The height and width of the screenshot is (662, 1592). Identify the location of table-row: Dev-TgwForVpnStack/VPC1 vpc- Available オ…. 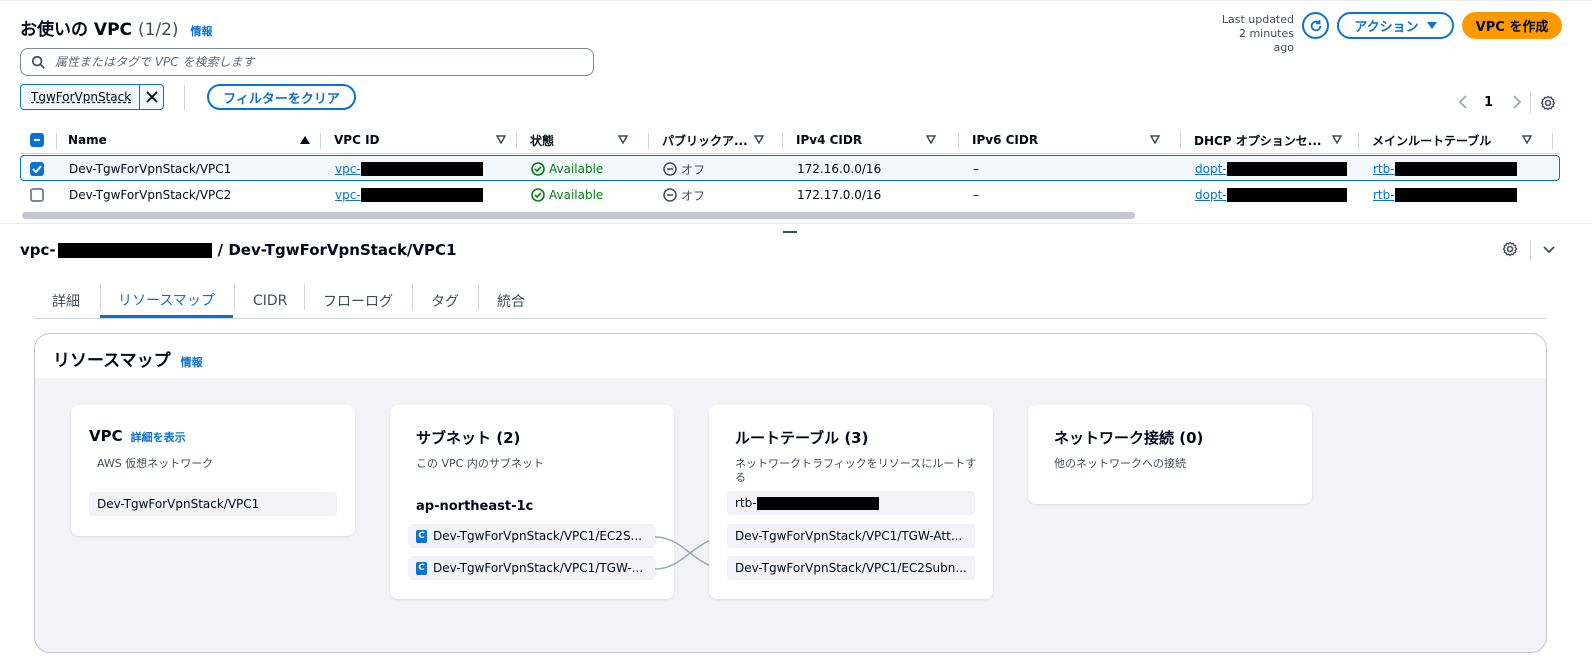
(790, 168).